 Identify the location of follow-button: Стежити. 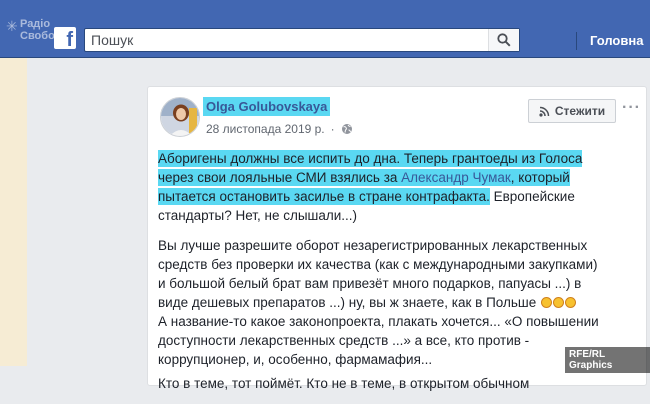
(572, 111).